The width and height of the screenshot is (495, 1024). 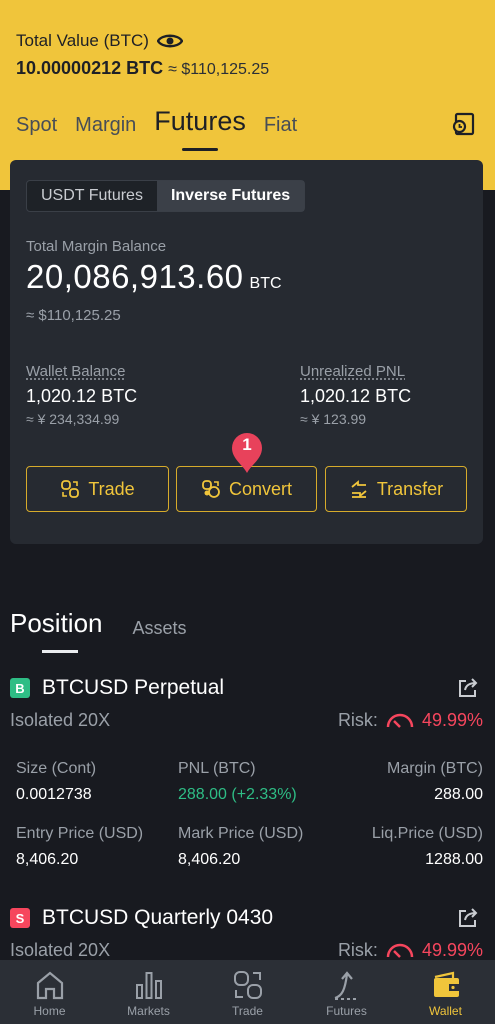 I want to click on wallet-balance-label: Wallet Balance, so click(x=81, y=371).